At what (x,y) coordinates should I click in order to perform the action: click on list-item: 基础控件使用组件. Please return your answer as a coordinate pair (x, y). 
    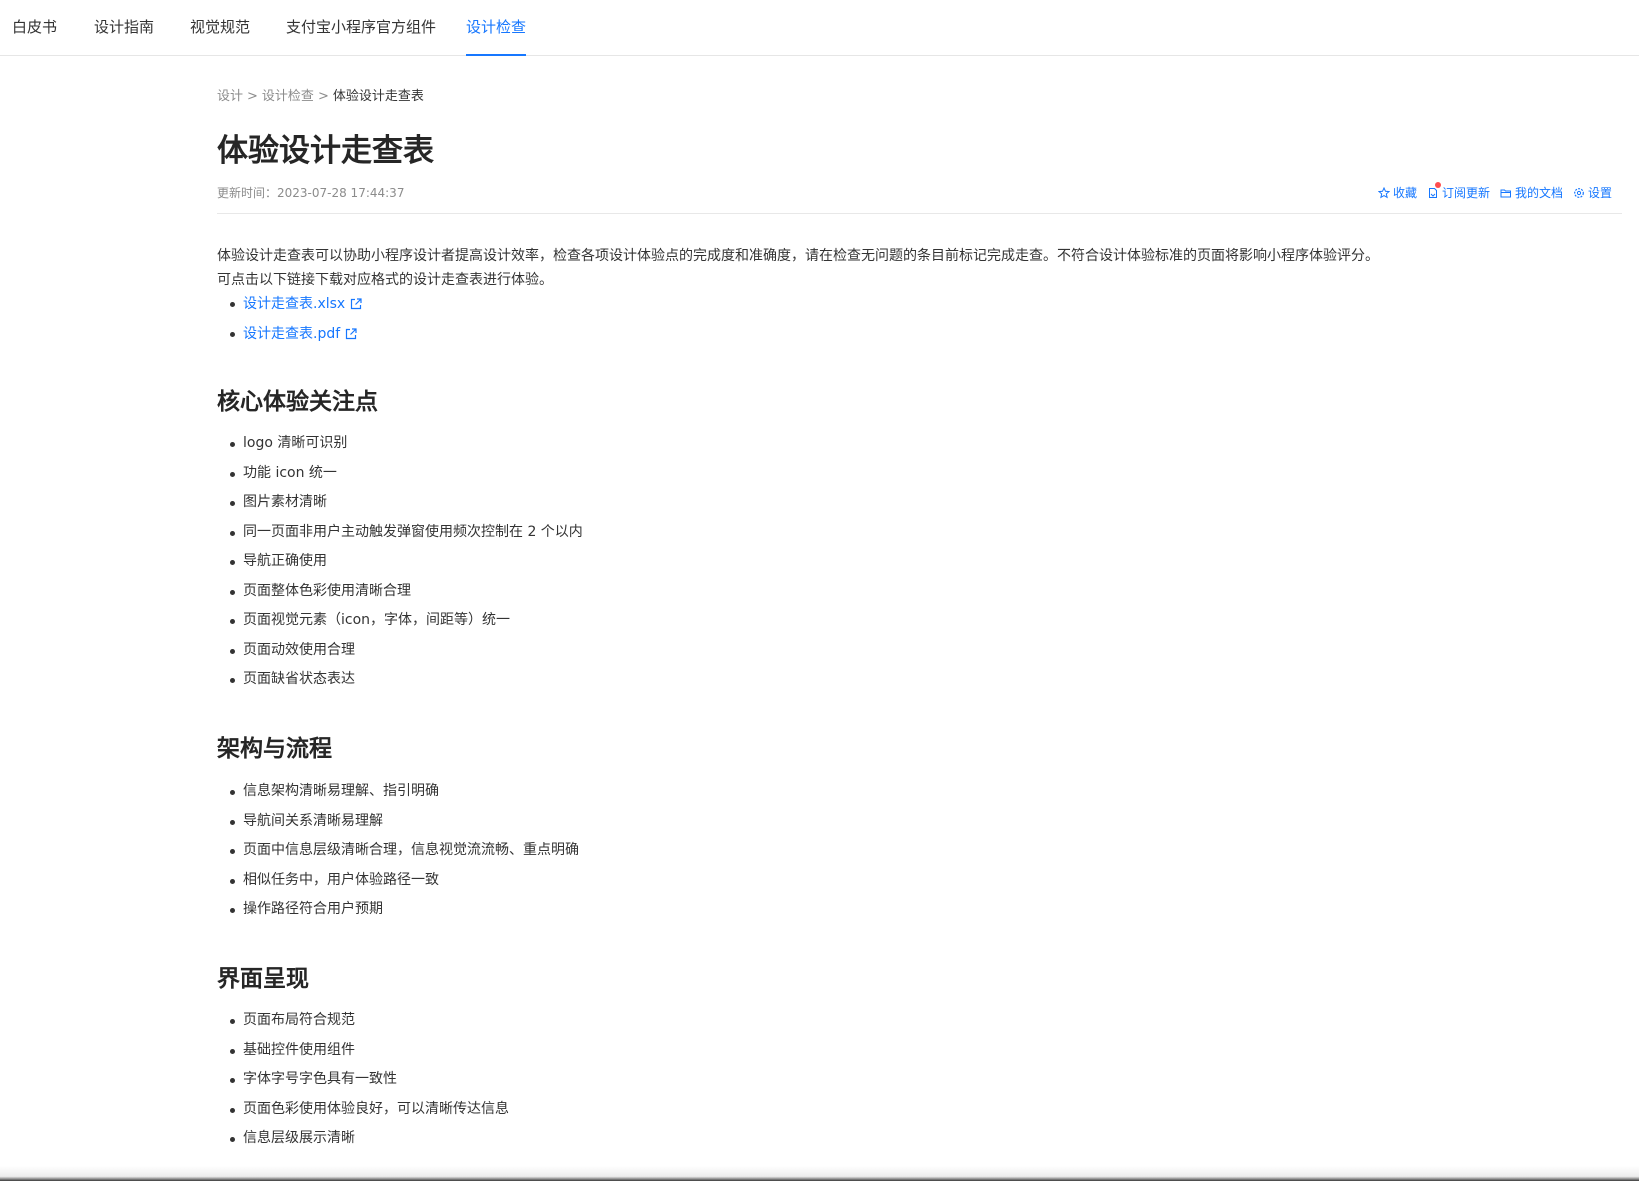
    Looking at the image, I should click on (363, 1051).